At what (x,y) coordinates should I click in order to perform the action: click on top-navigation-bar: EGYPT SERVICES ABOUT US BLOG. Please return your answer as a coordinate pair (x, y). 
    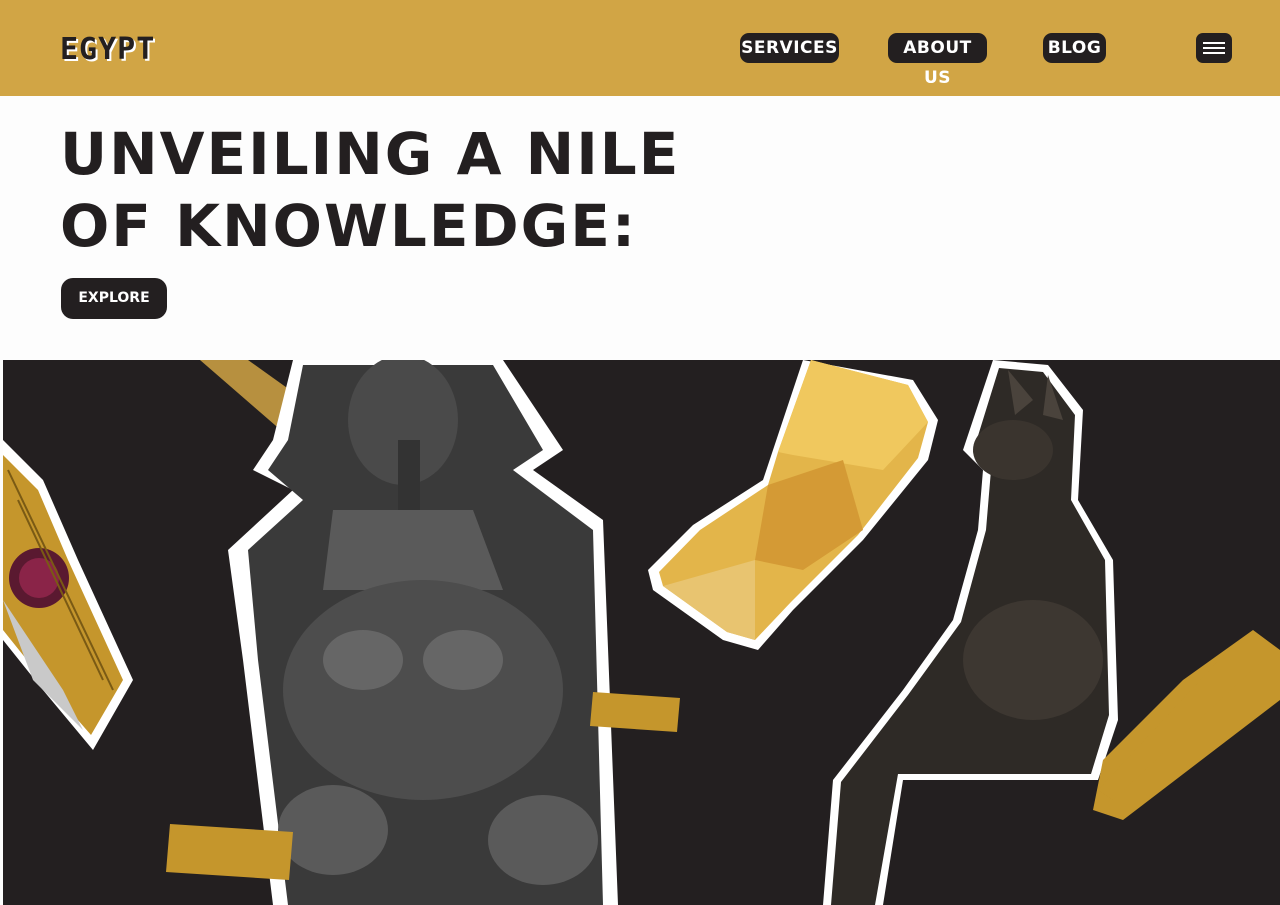
    Looking at the image, I should click on (640, 48).